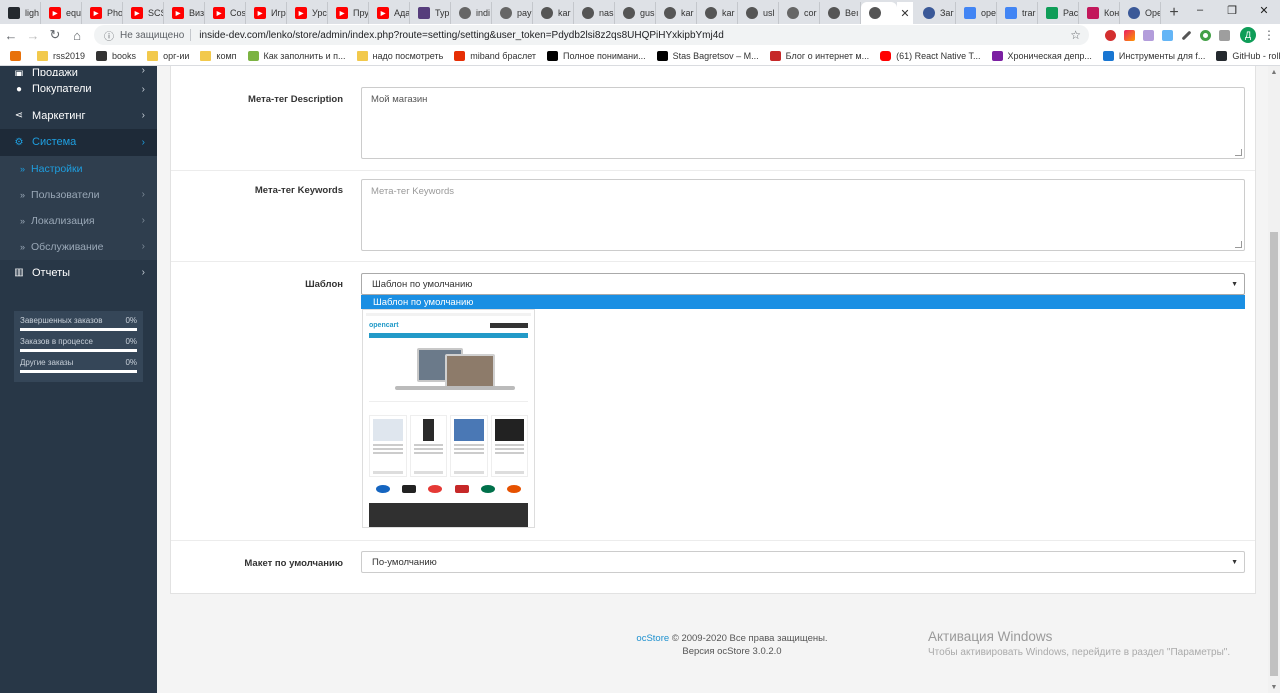 Image resolution: width=1280 pixels, height=693 pixels. I want to click on bookmark-item, so click(19, 56).